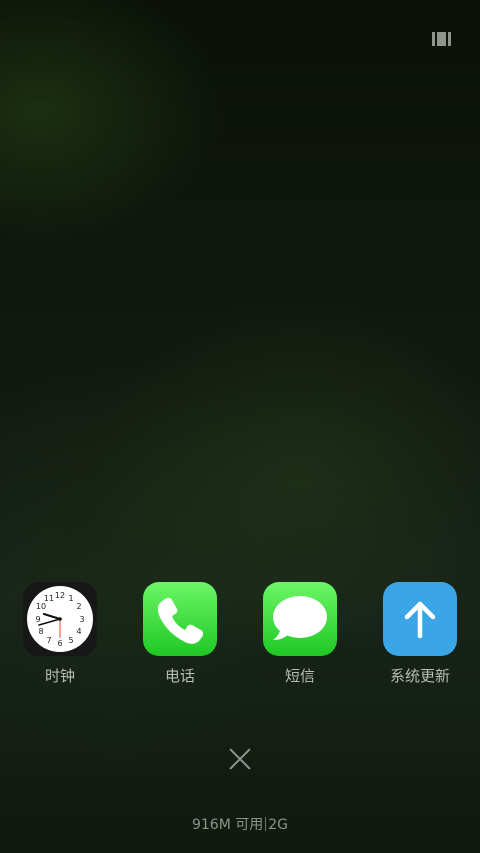 This screenshot has width=480, height=853. What do you see at coordinates (49, 598) in the screenshot?
I see `clock-number-11: 11` at bounding box center [49, 598].